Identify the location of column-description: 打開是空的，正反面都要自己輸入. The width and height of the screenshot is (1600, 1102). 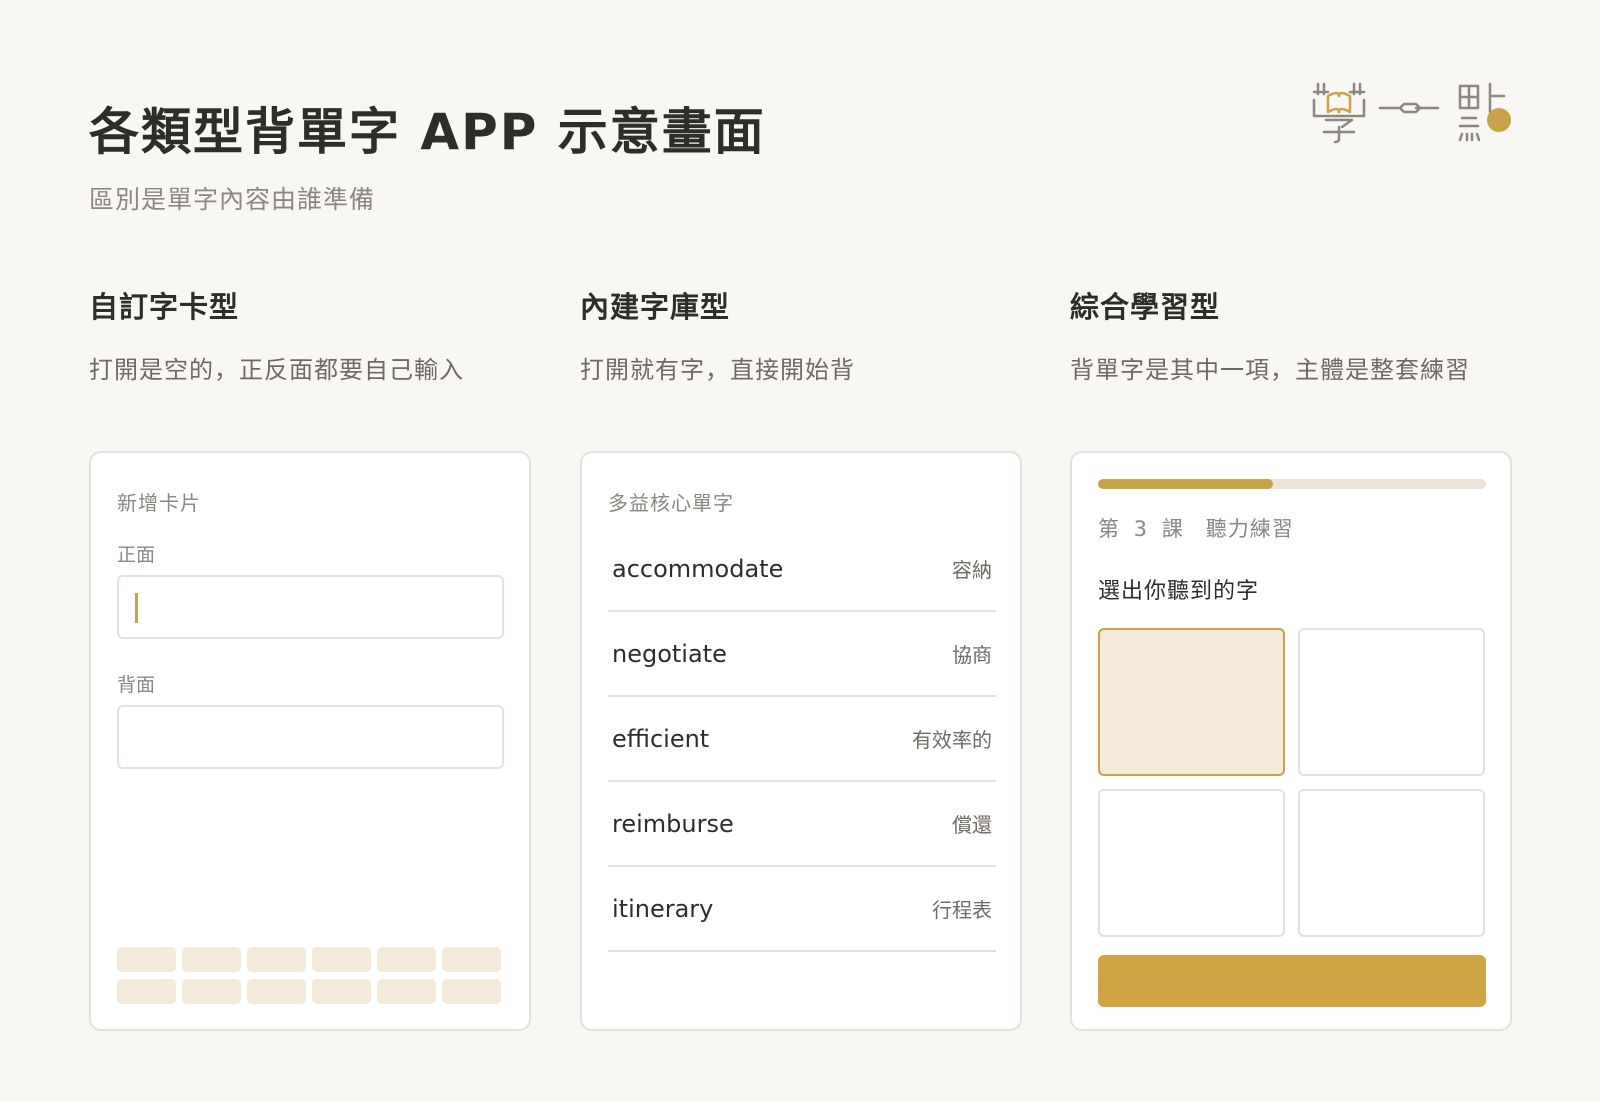
(276, 370).